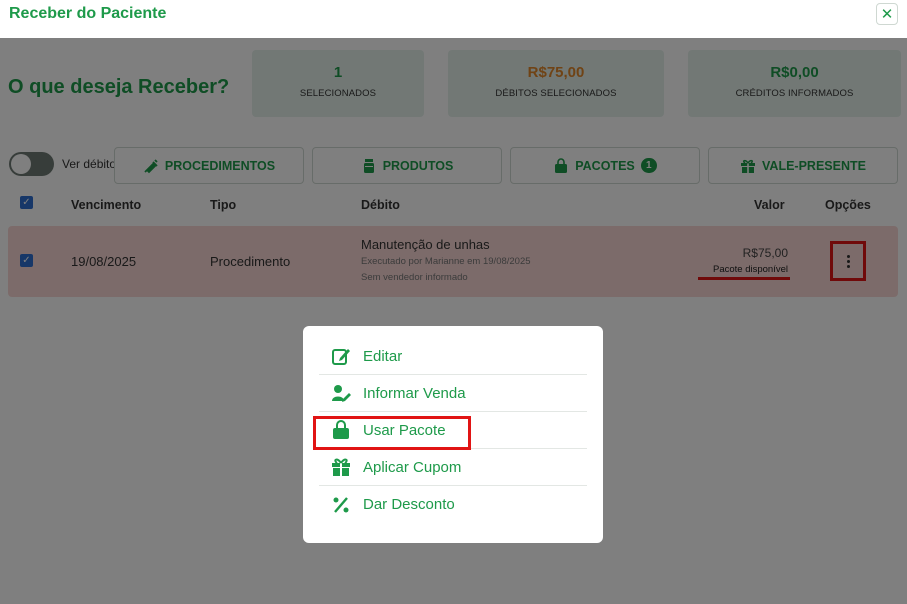 This screenshot has height=604, width=907. What do you see at coordinates (341, 393) in the screenshot?
I see `user-edit-icon` at bounding box center [341, 393].